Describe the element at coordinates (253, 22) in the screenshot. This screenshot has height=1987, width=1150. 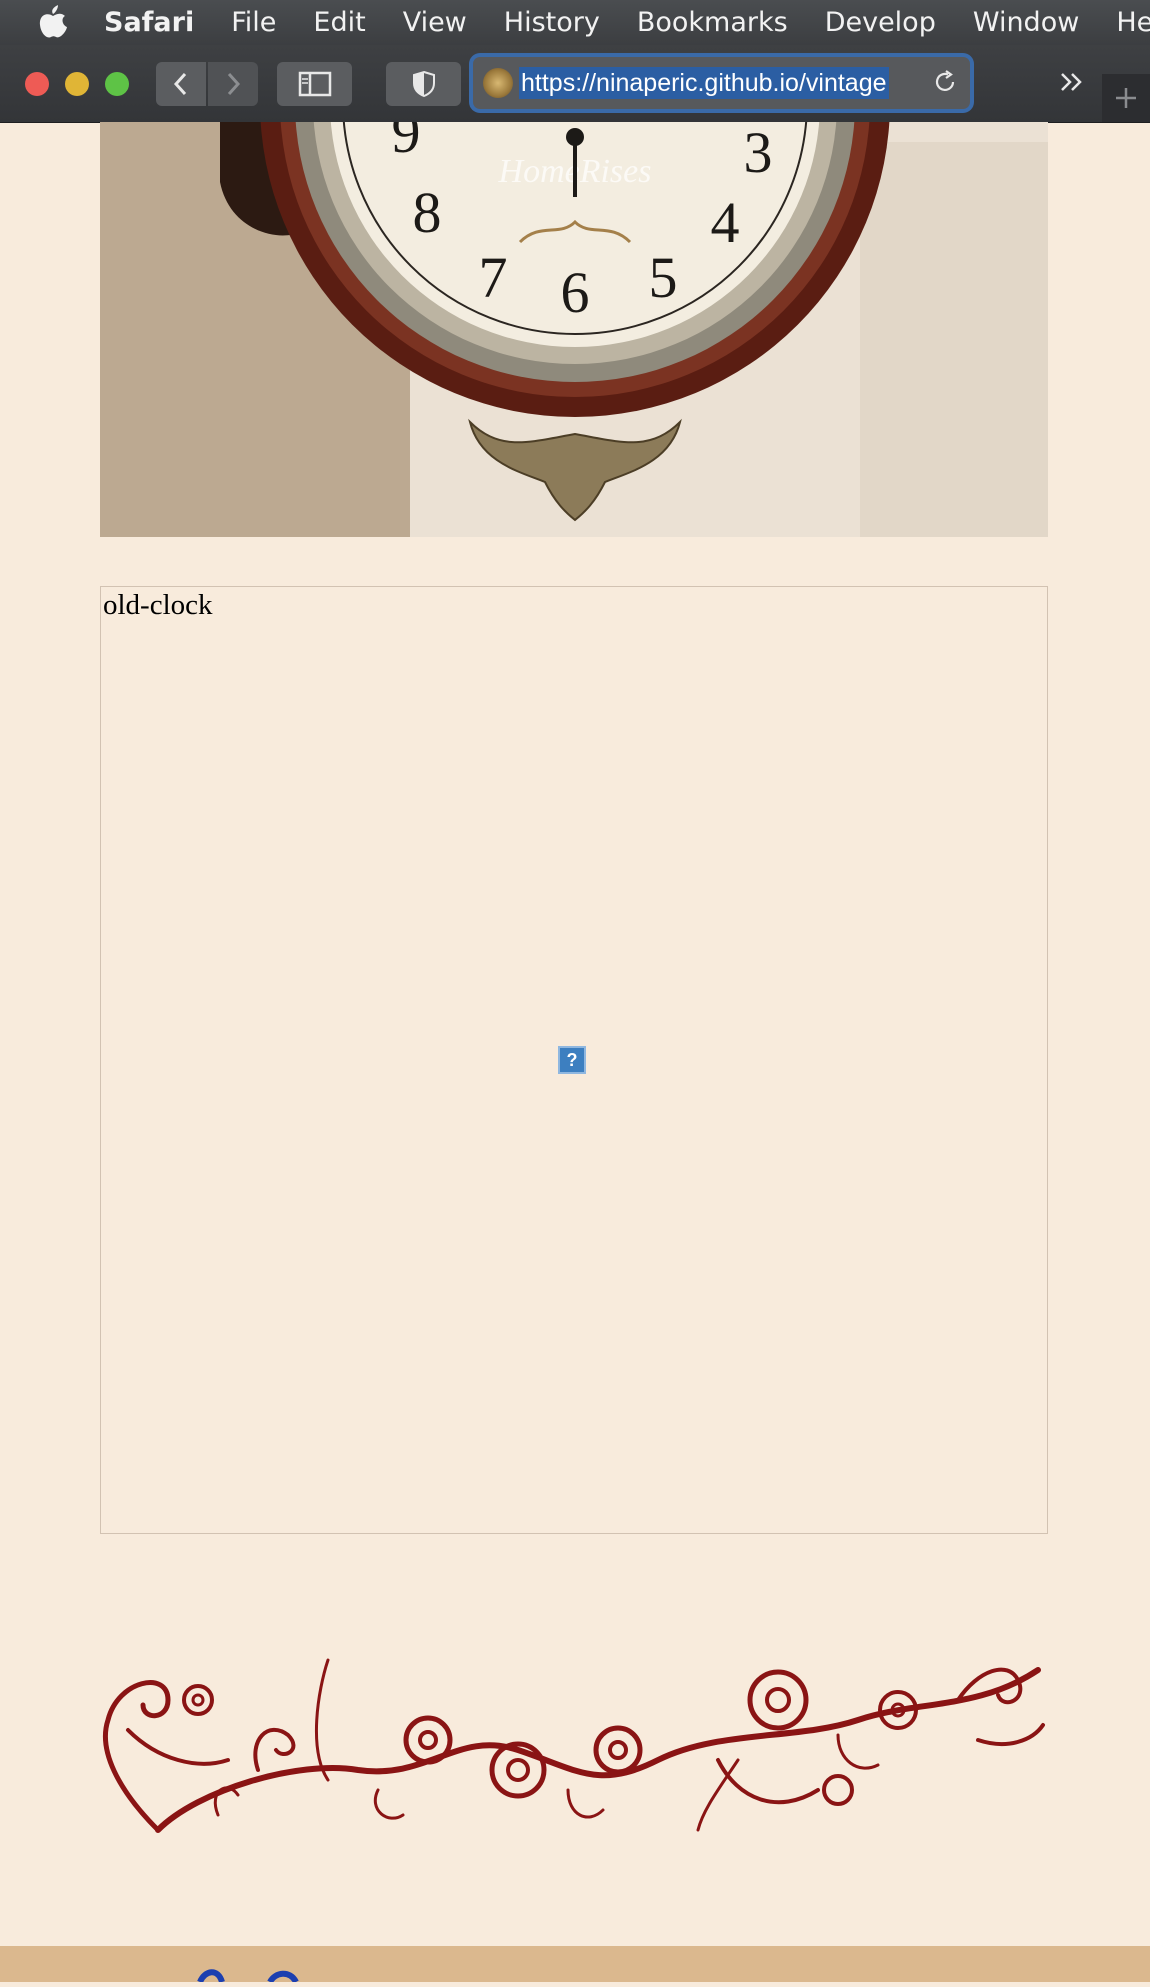
I see `menu-file: File` at that location.